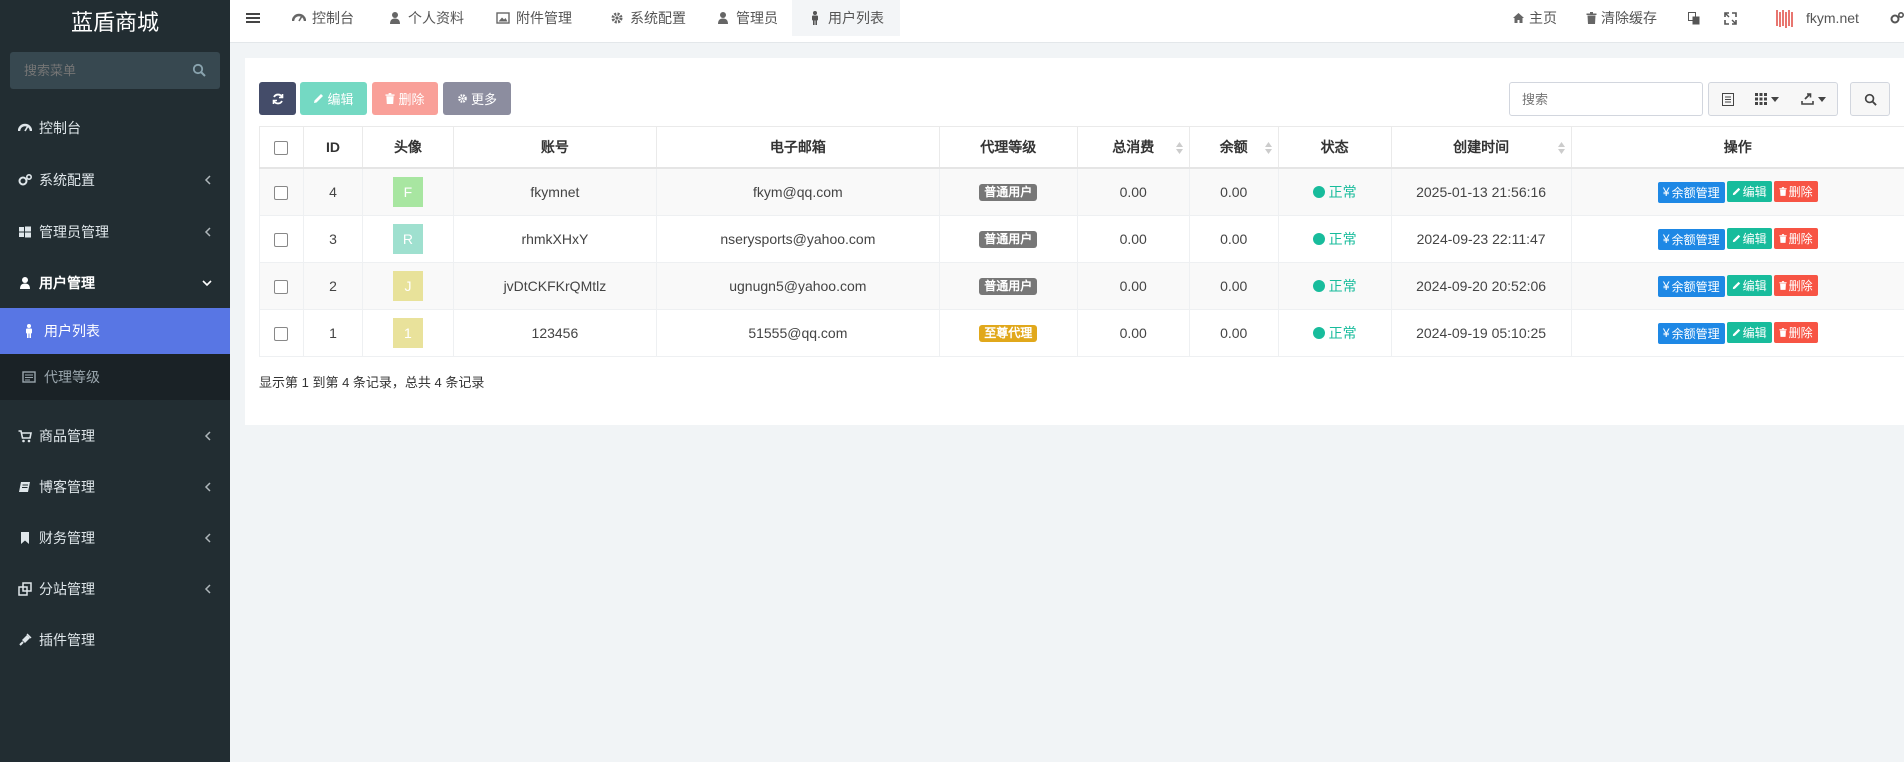 This screenshot has height=762, width=1904. What do you see at coordinates (1897, 18) in the screenshot?
I see `settings-button` at bounding box center [1897, 18].